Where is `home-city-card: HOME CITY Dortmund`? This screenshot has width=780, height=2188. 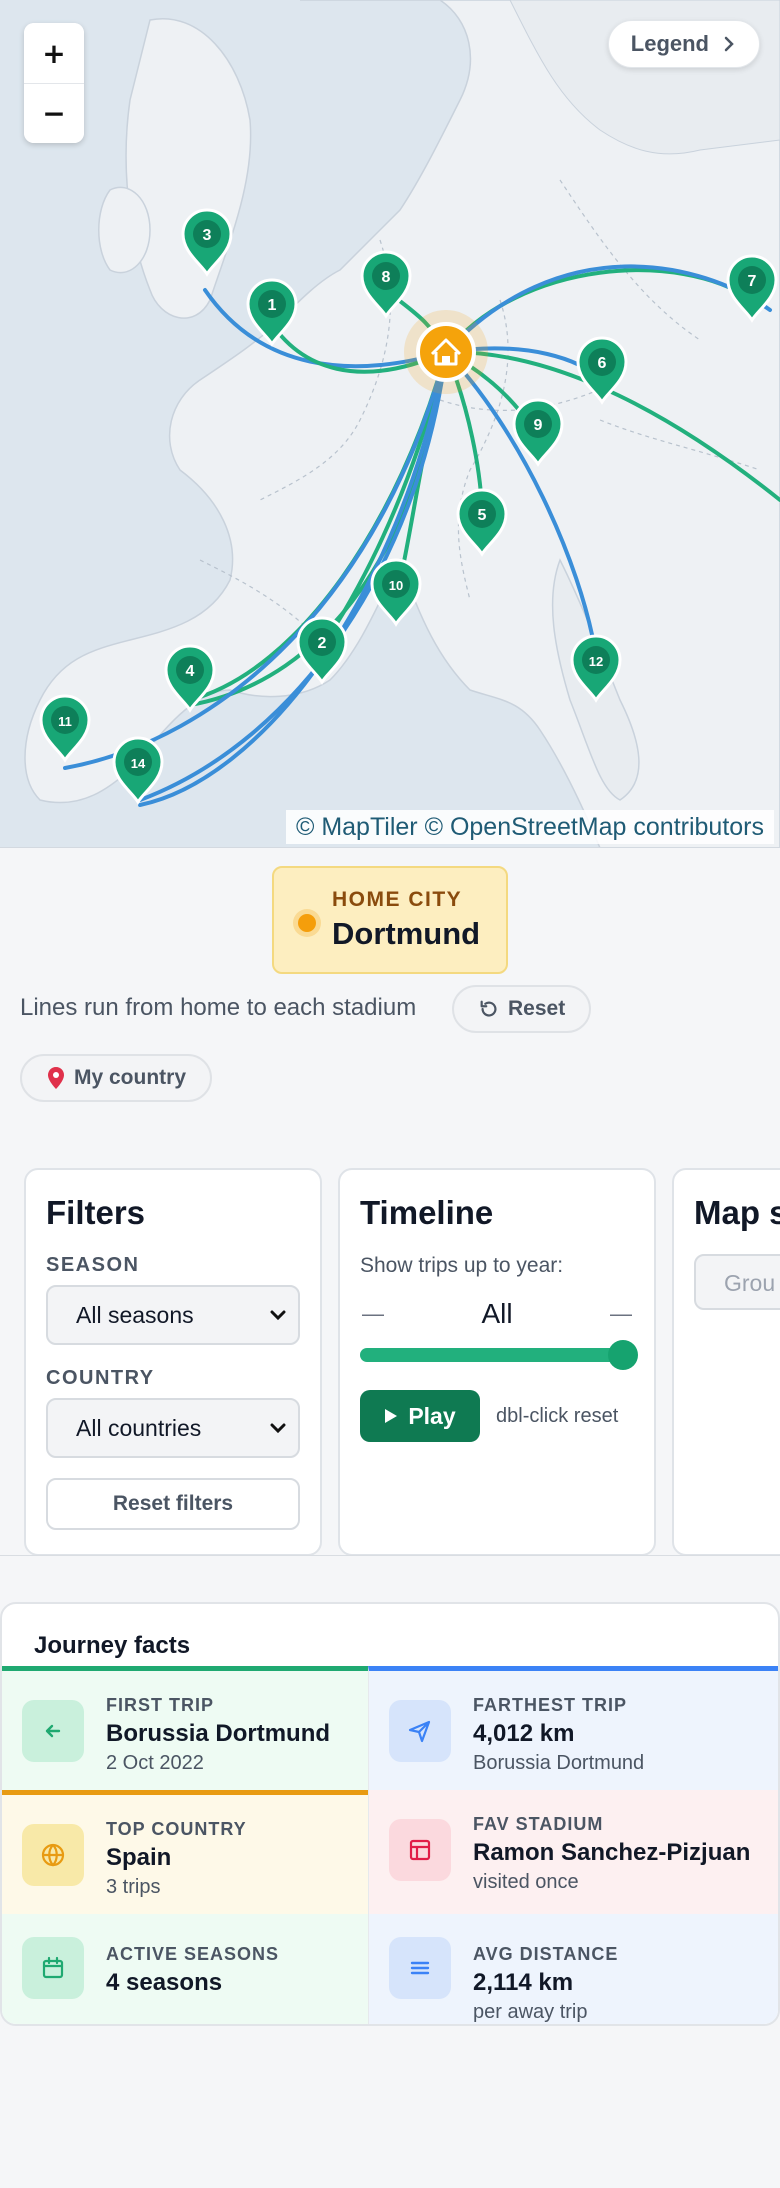
home-city-card: HOME CITY Dortmund is located at coordinates (390, 920).